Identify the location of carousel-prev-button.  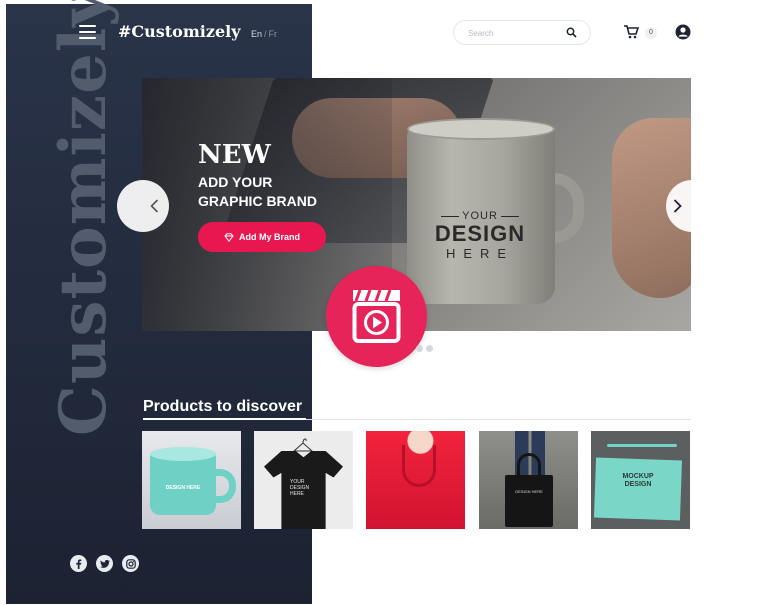
(143, 206).